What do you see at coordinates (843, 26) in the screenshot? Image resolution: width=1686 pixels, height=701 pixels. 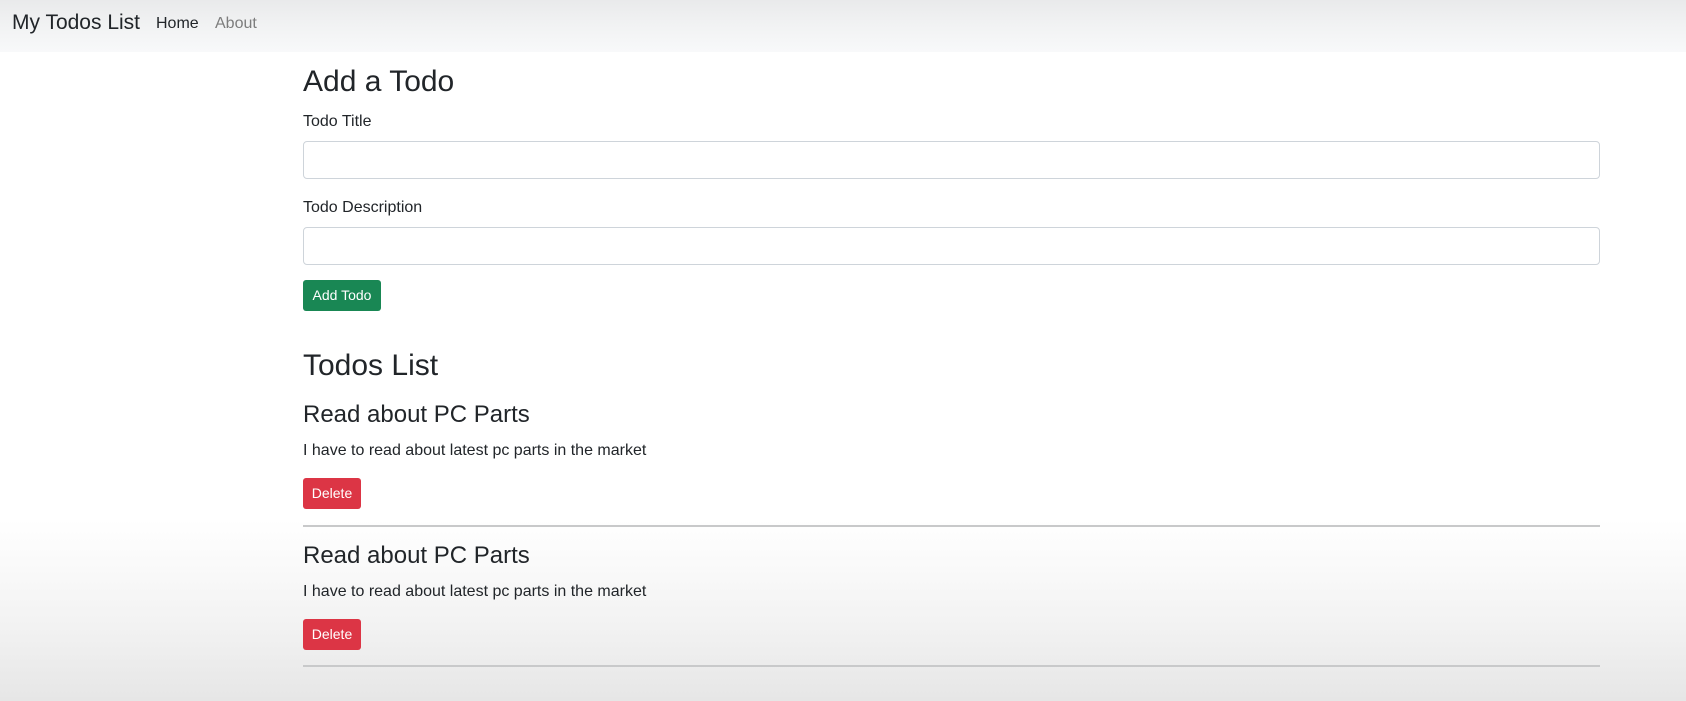 I see `navbar: My Todos List Home About` at bounding box center [843, 26].